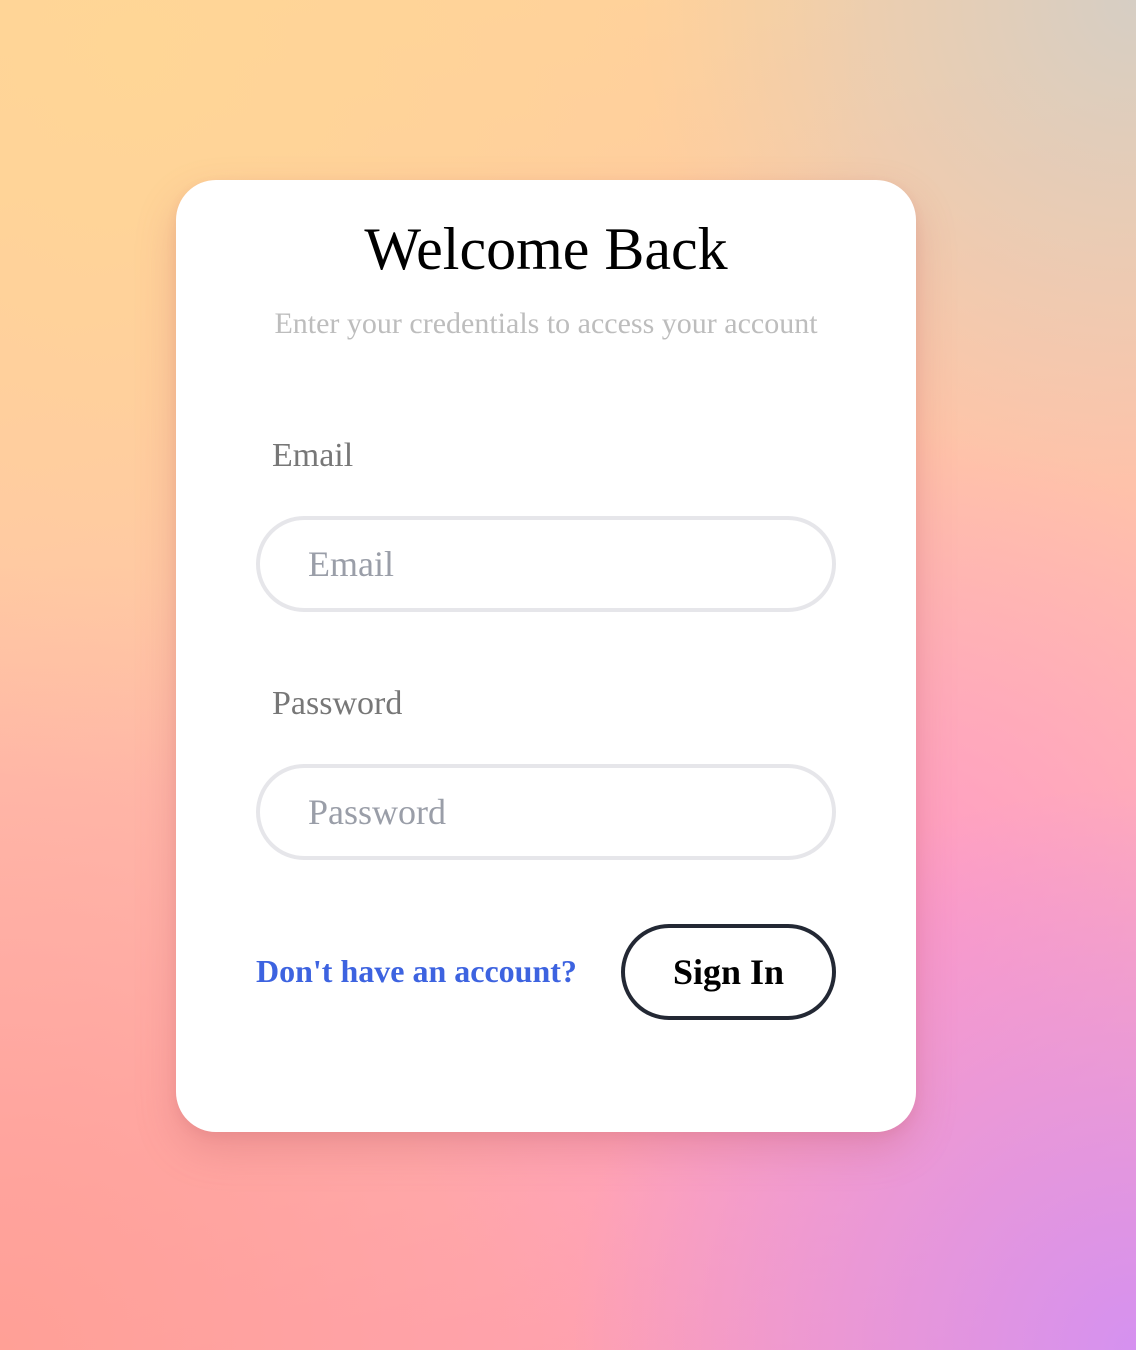 This screenshot has width=1136, height=1350. I want to click on page-title: Welcome Back, so click(546, 249).